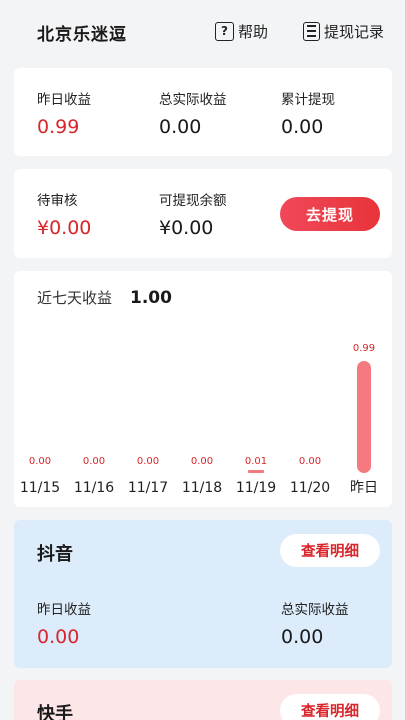  Describe the element at coordinates (364, 488) in the screenshot. I see `chart-category-label: 昨日` at that location.